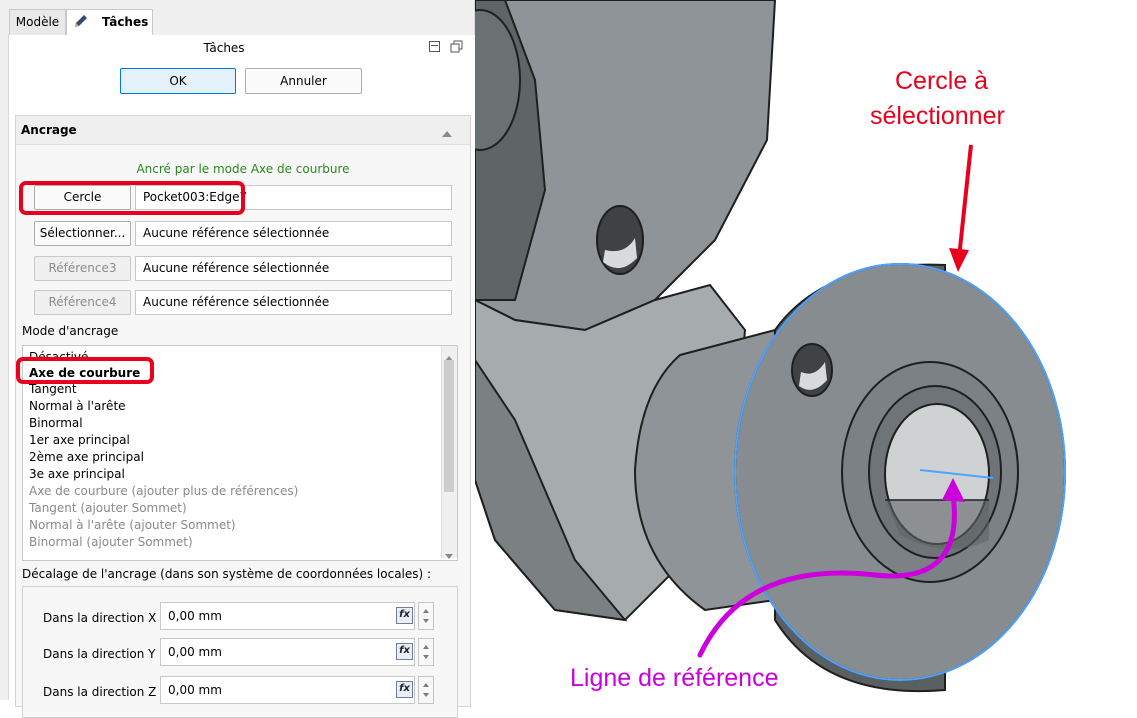  What do you see at coordinates (303, 81) in the screenshot?
I see `cancel-button: Annuler` at bounding box center [303, 81].